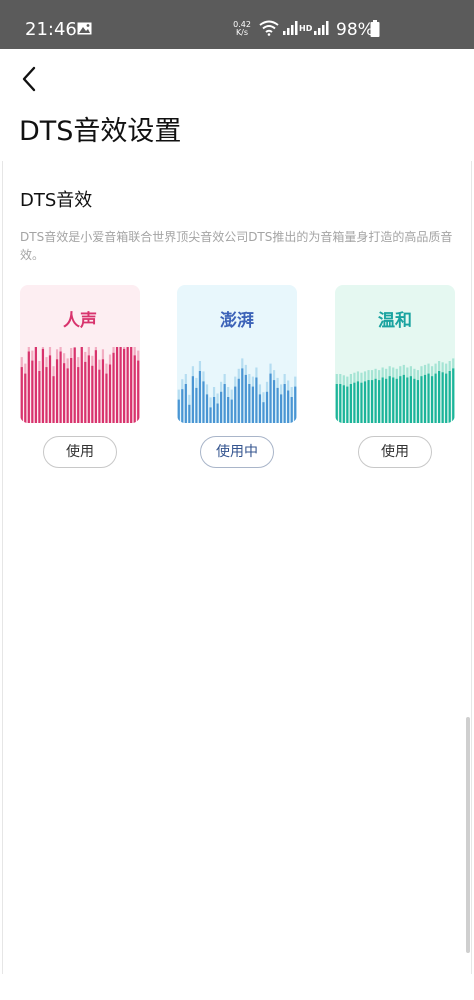 The image size is (474, 1000). I want to click on scrollbar-thumb, so click(468, 835).